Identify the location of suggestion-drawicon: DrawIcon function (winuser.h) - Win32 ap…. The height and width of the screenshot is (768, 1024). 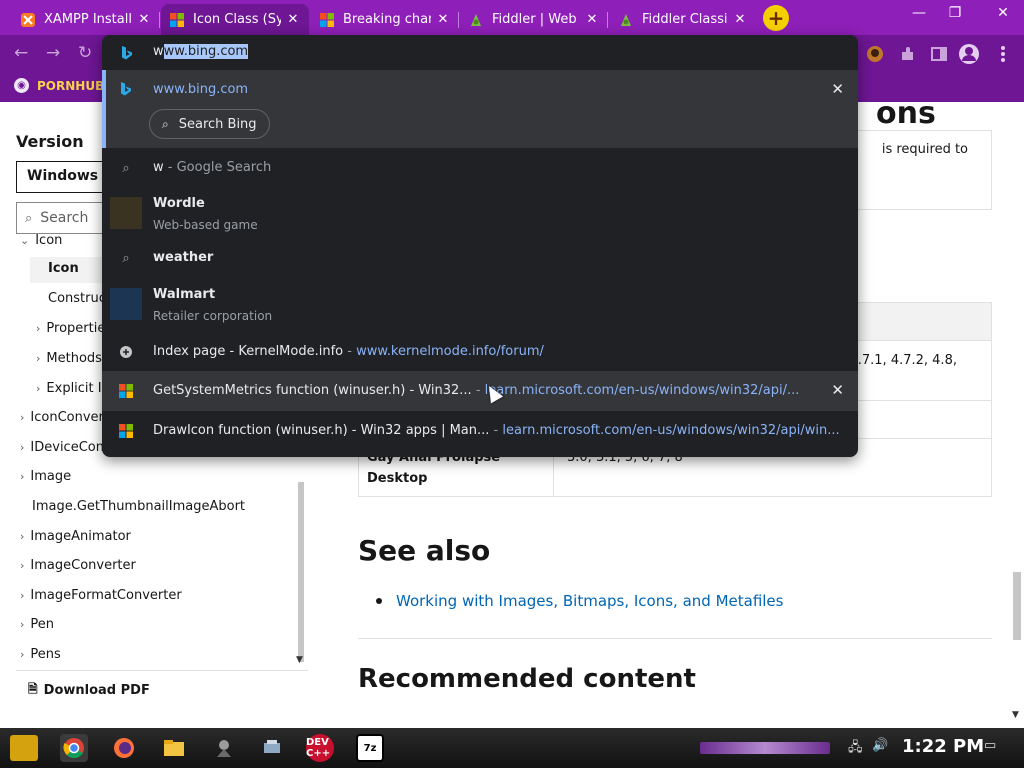
(480, 431).